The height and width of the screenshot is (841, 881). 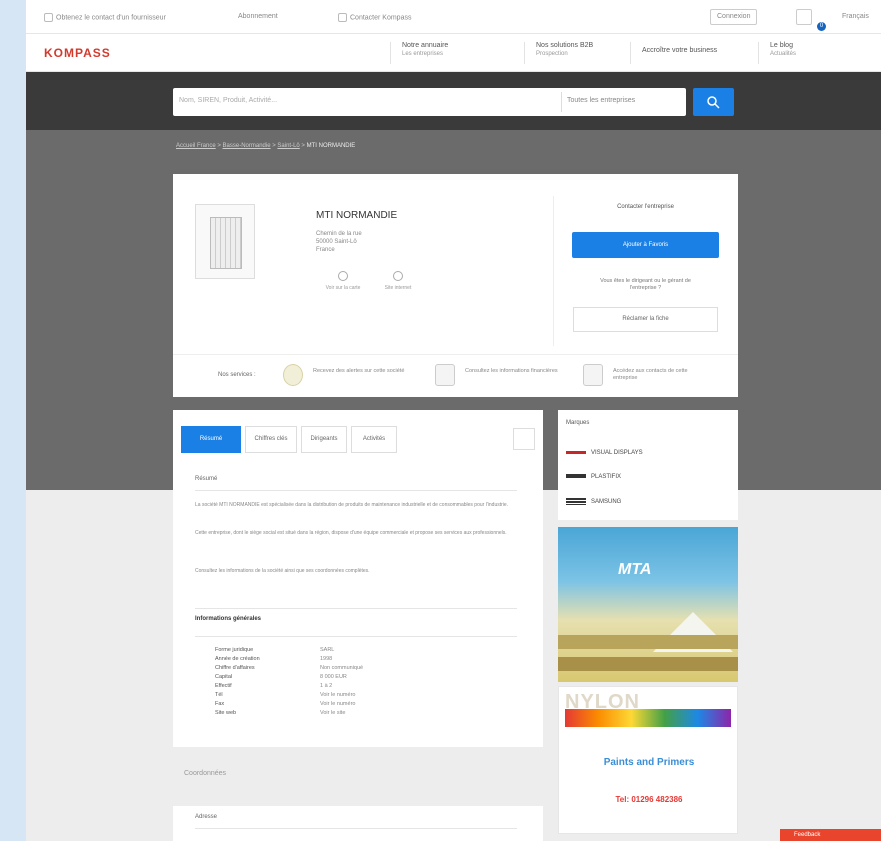 What do you see at coordinates (285, 704) in the screenshot?
I see `info-row: Fax Voir le numéro` at bounding box center [285, 704].